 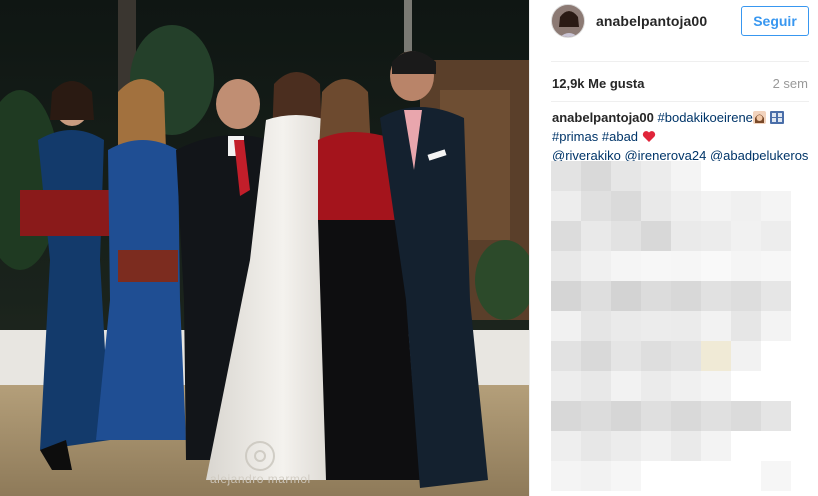 I want to click on hashtag-primas: #primas, so click(x=575, y=136).